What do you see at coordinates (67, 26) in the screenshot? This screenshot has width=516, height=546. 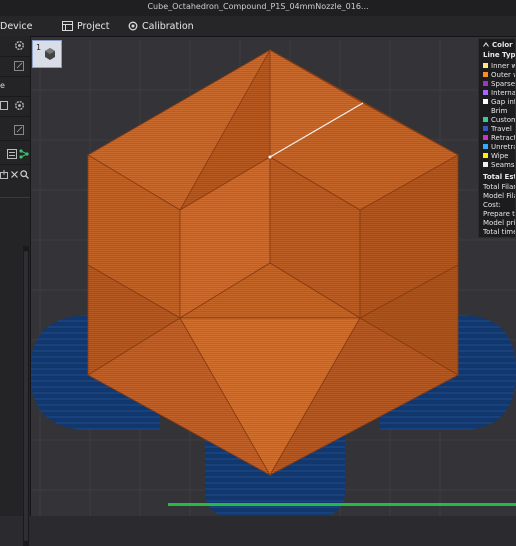 I see `project-icon` at bounding box center [67, 26].